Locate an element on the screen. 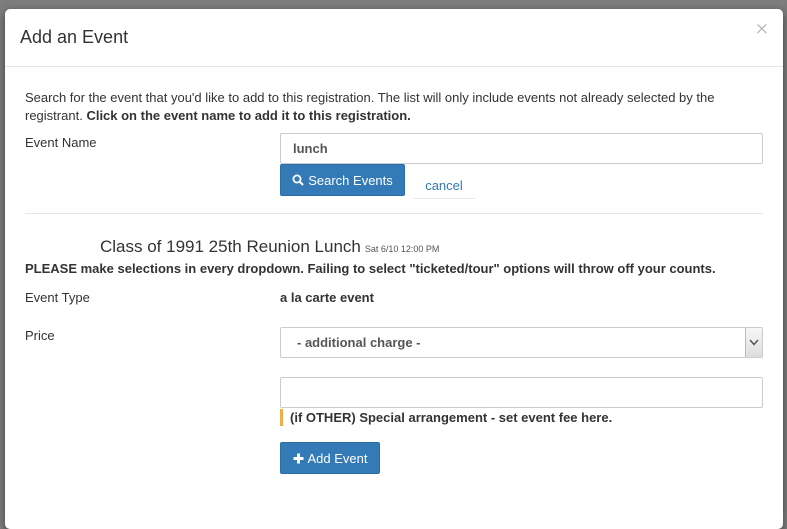  event-type-value: a la carte event is located at coordinates (327, 297).